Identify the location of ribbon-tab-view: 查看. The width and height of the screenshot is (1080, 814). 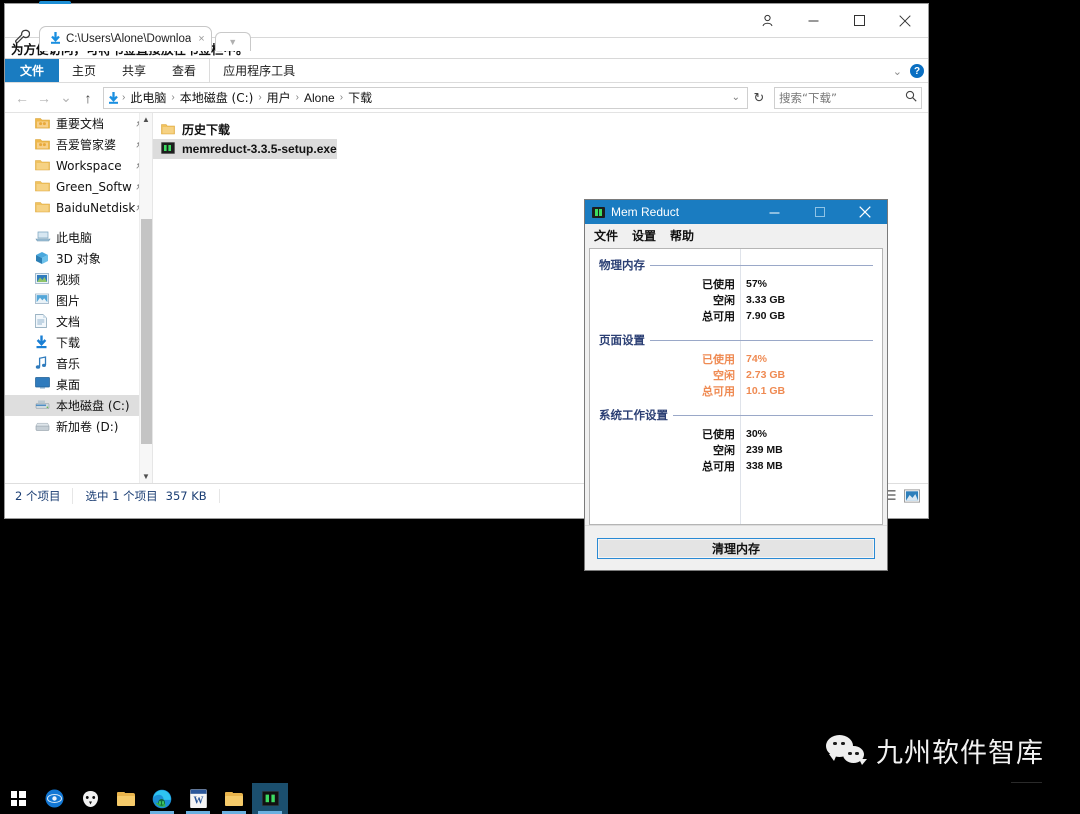
(184, 70).